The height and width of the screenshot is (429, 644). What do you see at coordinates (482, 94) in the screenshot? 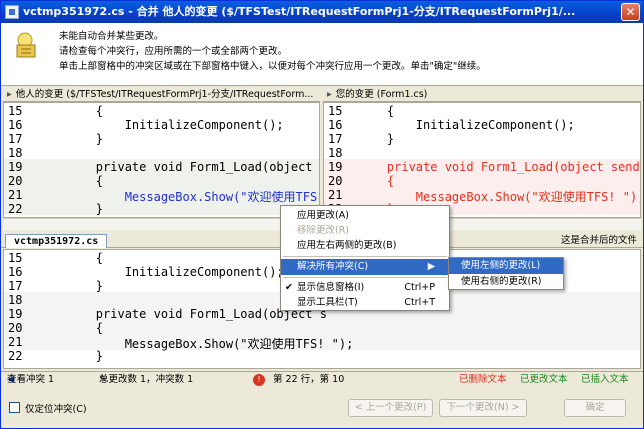
I see `right-pane-header: ▸ 您的变更 (Form1.cs)` at bounding box center [482, 94].